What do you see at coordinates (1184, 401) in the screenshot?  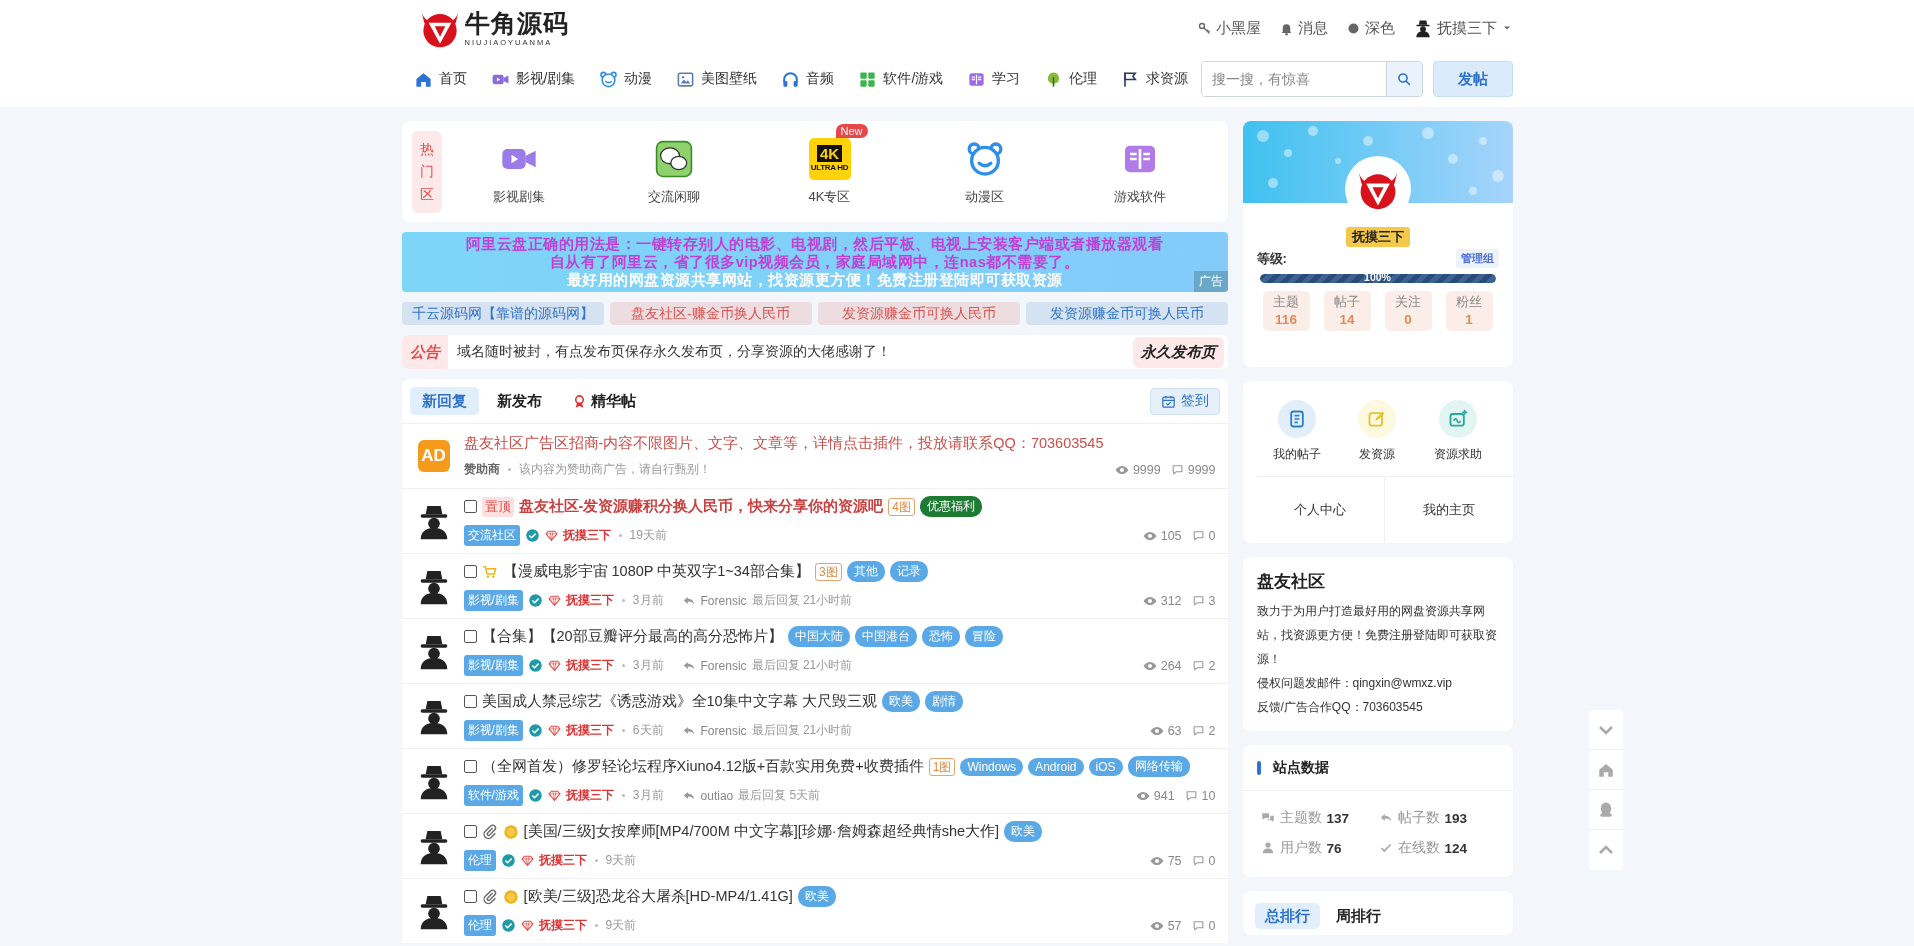 I see `check-in-button: 签到` at bounding box center [1184, 401].